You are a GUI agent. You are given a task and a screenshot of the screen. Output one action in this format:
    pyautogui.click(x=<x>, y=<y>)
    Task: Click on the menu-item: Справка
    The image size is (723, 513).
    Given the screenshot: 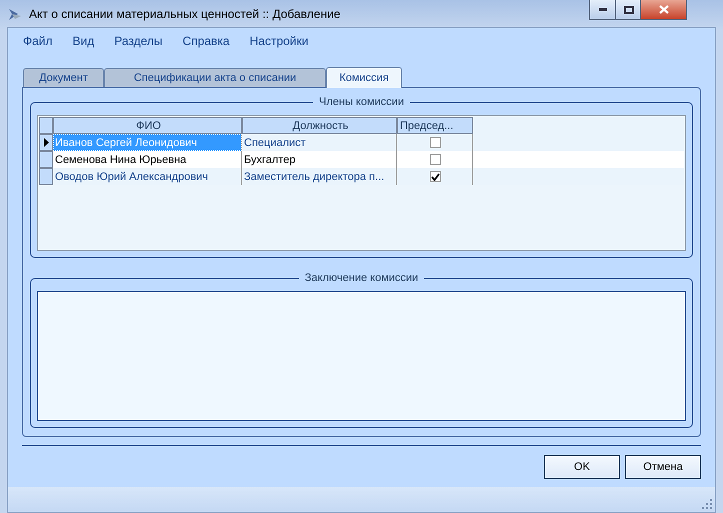 What is the action you would take?
    pyautogui.click(x=206, y=41)
    